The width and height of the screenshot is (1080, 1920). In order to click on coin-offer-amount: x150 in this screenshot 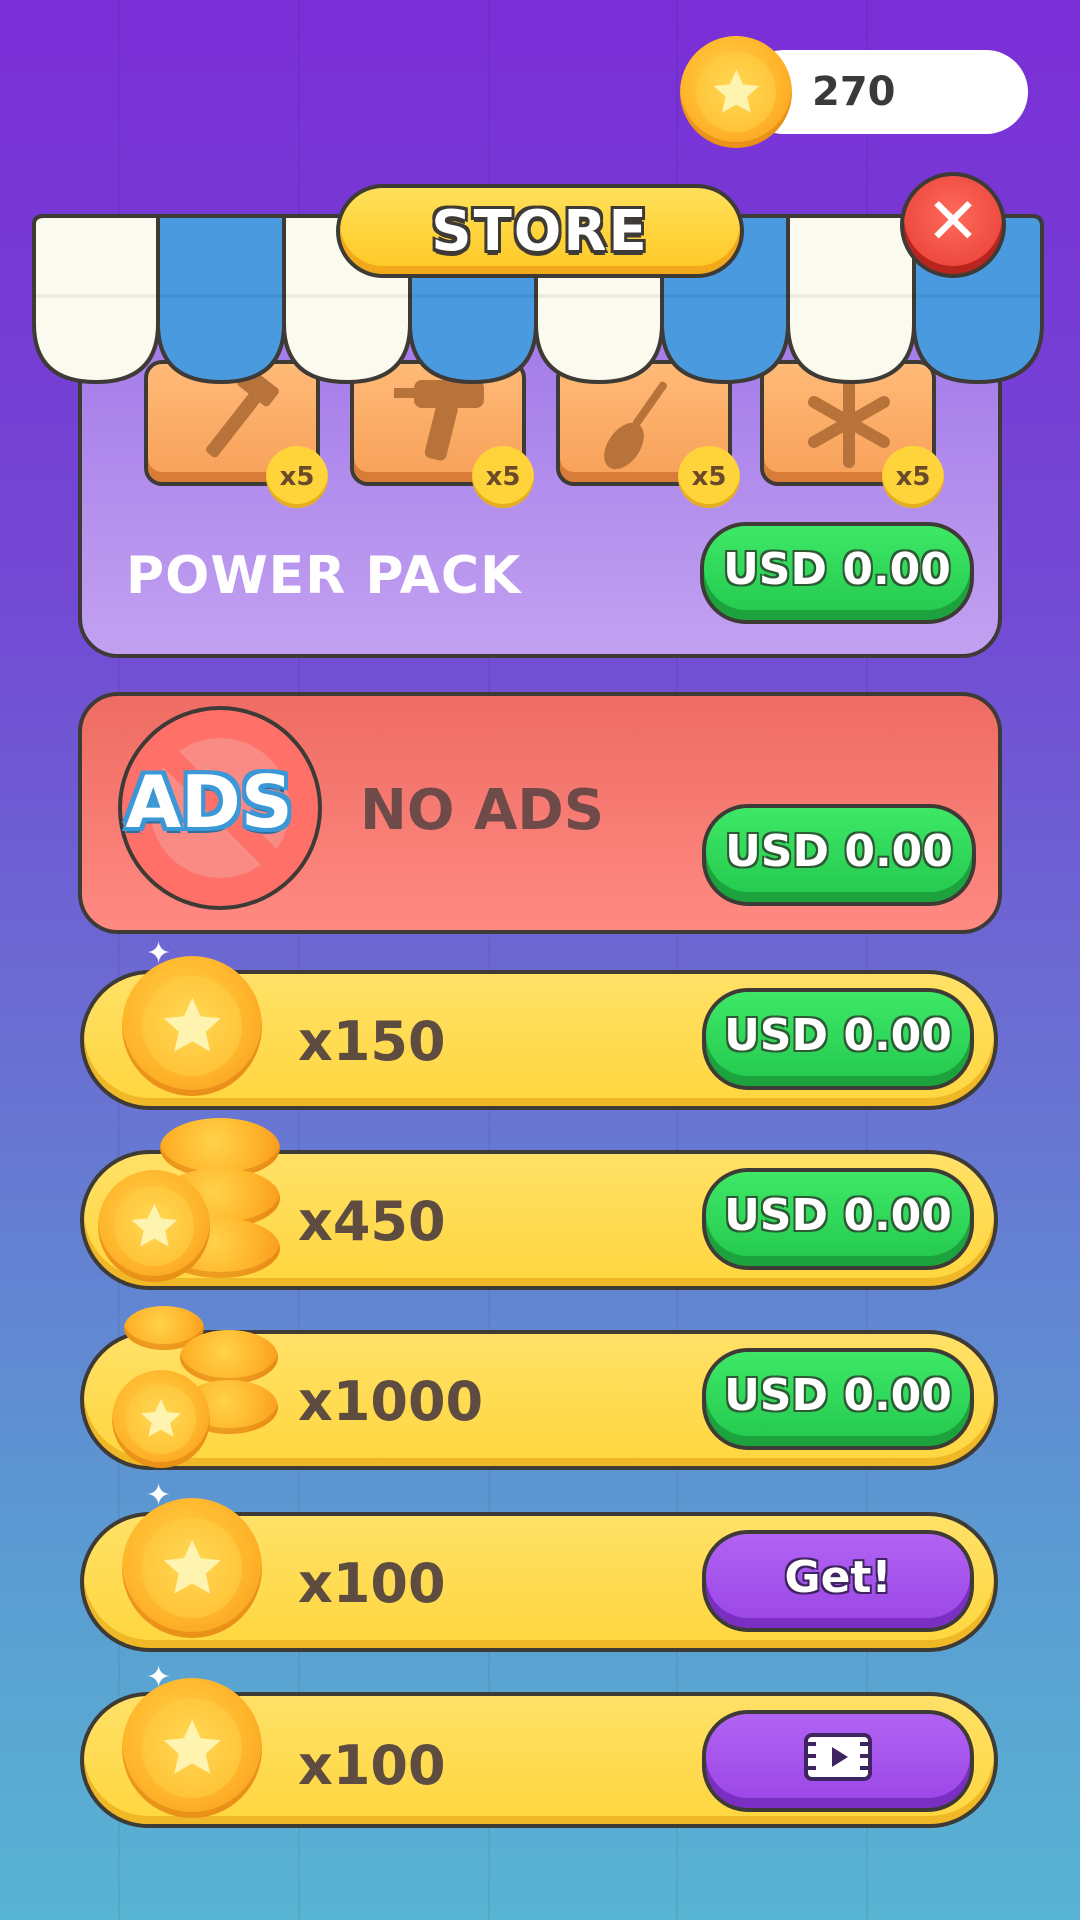, I will do `click(372, 1041)`.